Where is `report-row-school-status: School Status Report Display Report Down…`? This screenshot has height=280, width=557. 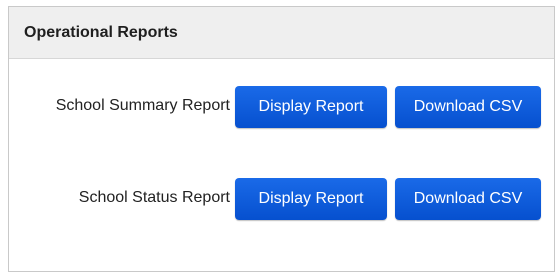
report-row-school-status: School Status Report Display Report Down… is located at coordinates (281, 199).